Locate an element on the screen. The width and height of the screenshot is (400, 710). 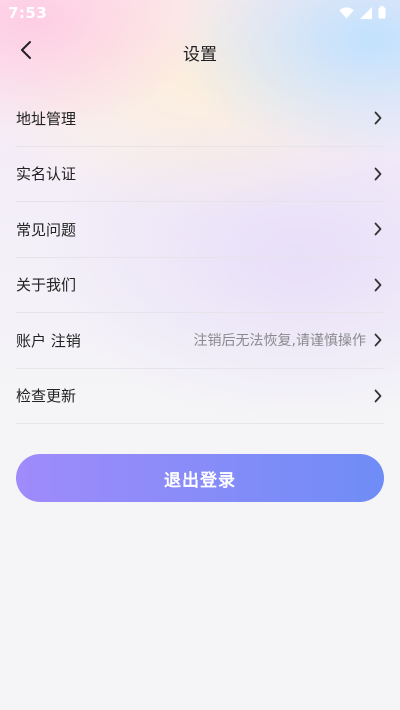
settings-item-label: 实名认证 is located at coordinates (46, 174).